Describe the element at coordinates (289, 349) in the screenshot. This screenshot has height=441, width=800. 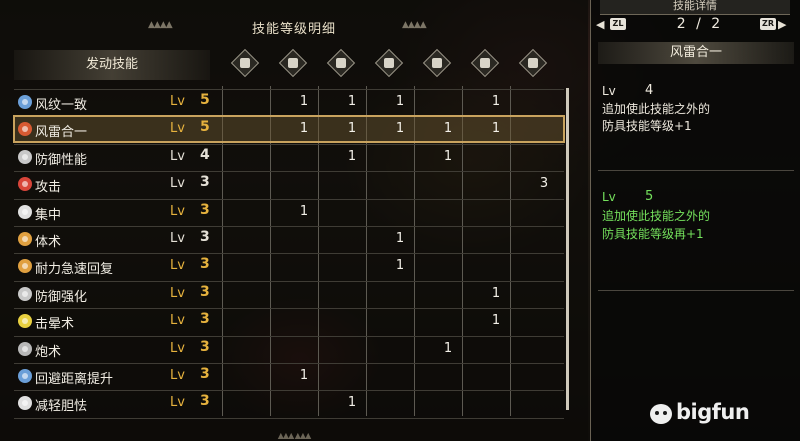
I see `skill-row: 炮术 Lv 3 1` at that location.